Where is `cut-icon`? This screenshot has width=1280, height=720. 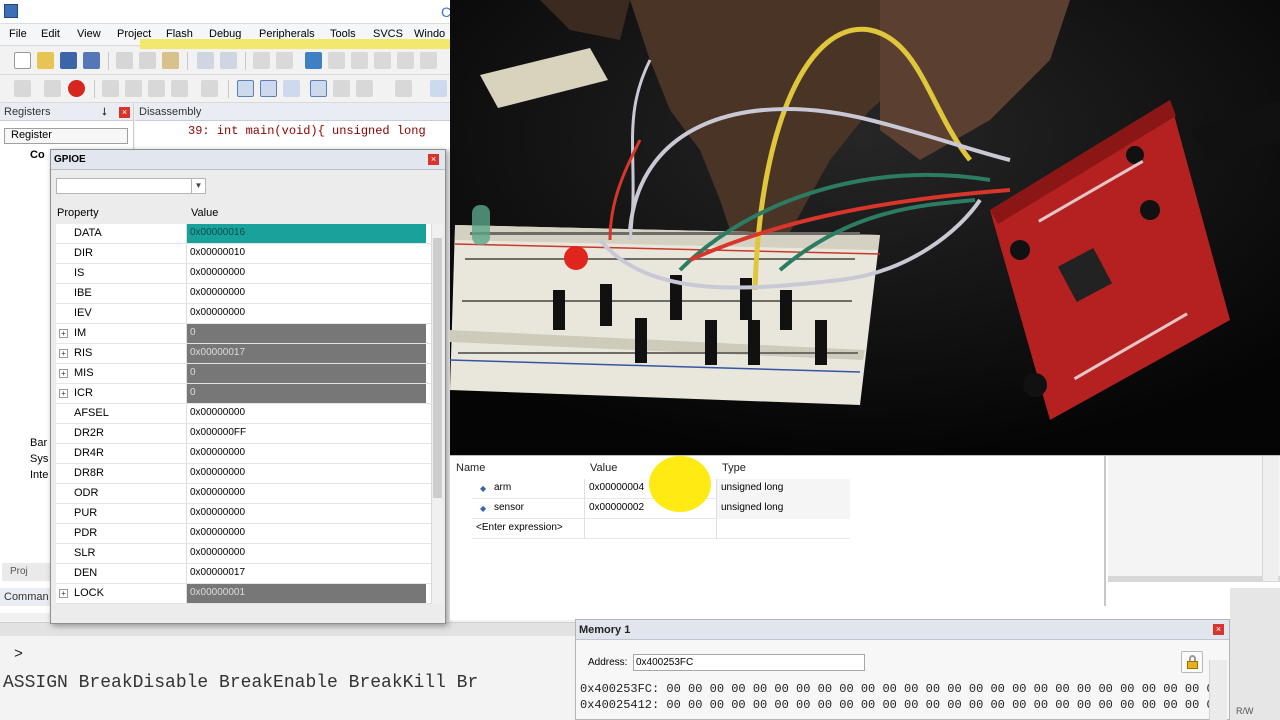 cut-icon is located at coordinates (124, 60).